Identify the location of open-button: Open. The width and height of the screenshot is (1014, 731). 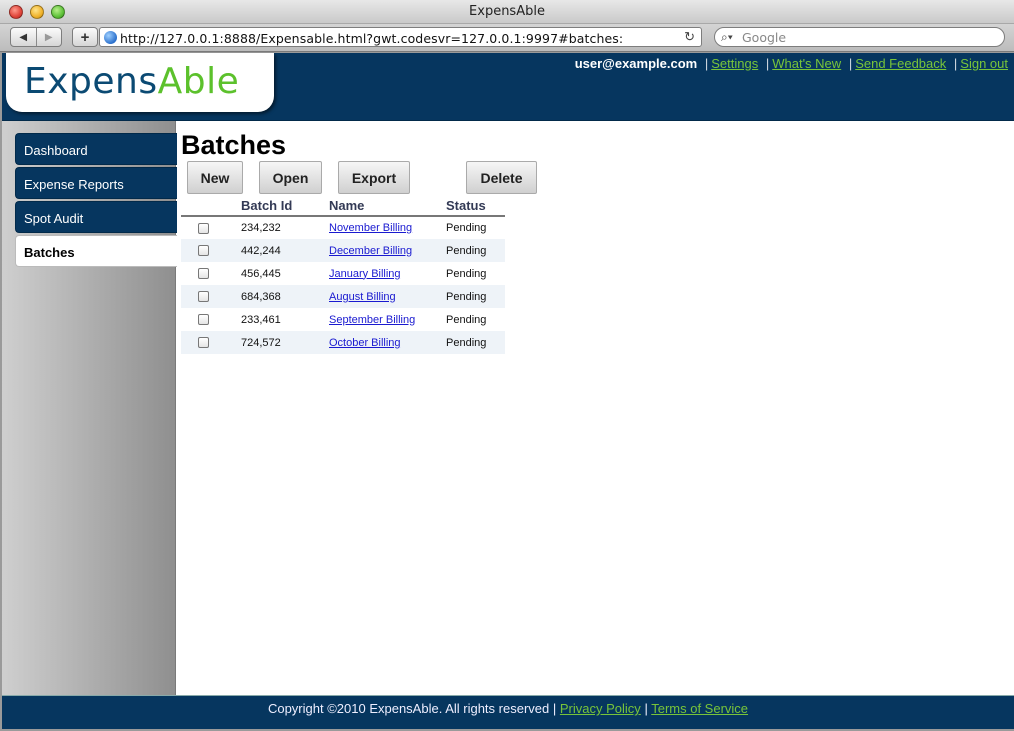
(290, 177).